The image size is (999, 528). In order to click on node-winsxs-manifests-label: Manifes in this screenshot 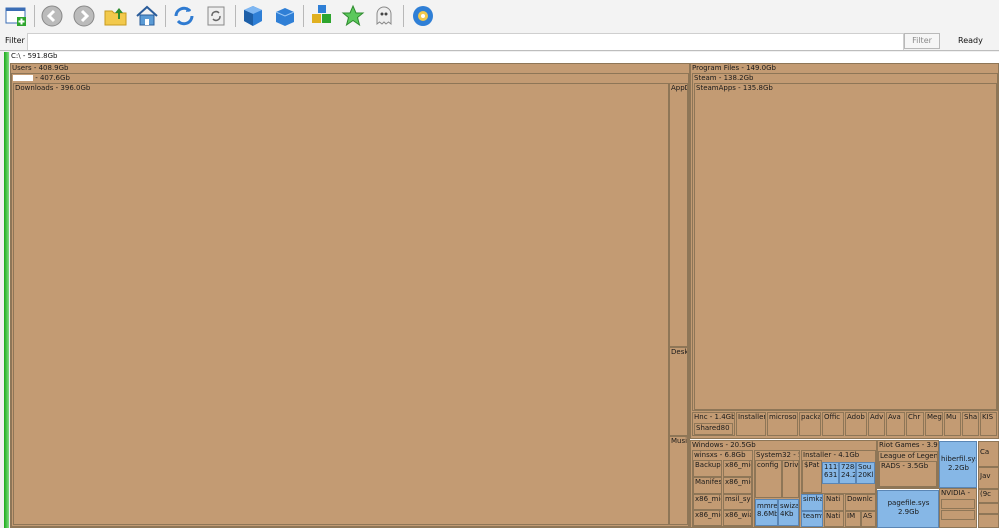, I will do `click(708, 482)`.